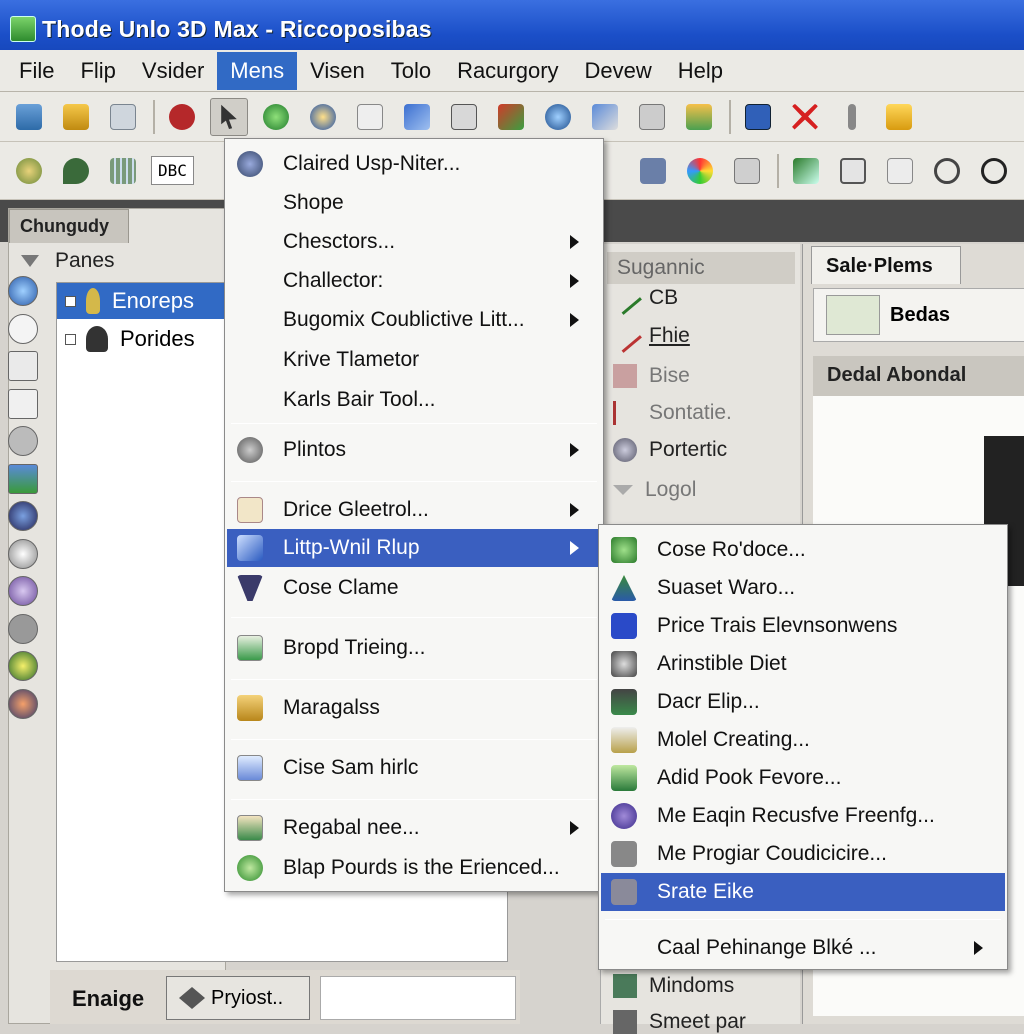 The image size is (1024, 1034). What do you see at coordinates (900, 171) in the screenshot?
I see `window-icon` at bounding box center [900, 171].